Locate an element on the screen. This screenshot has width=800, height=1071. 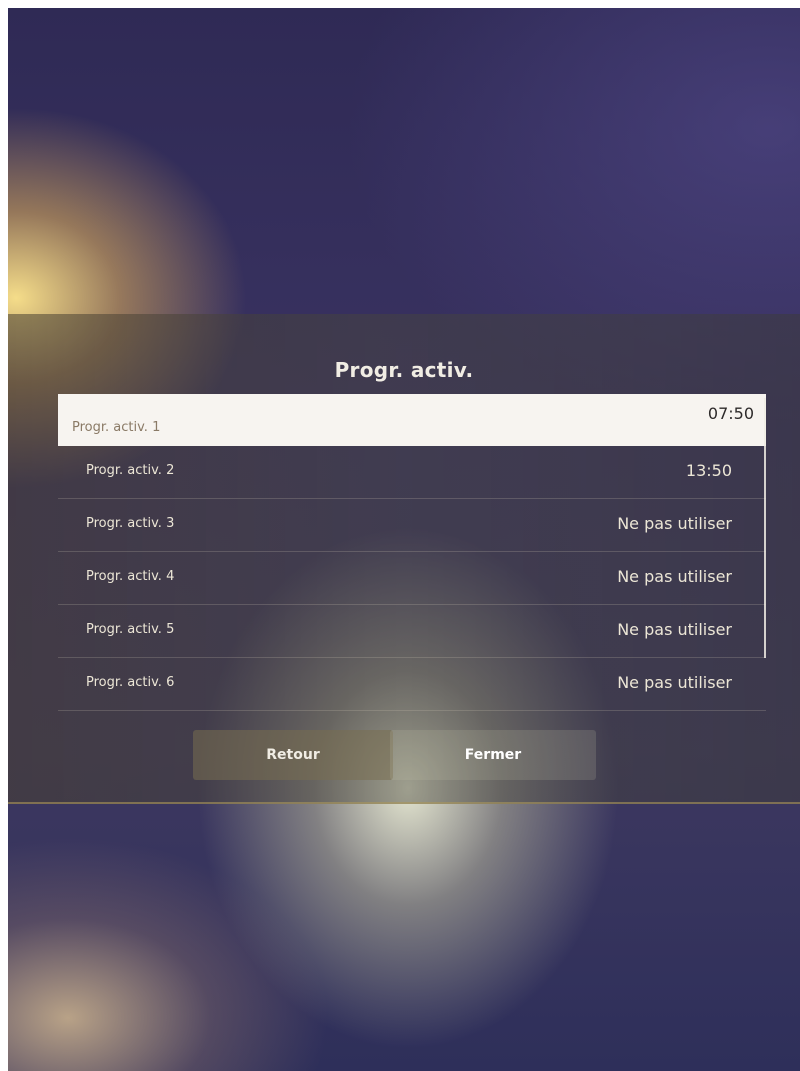
list-item-timer-2: Progr. activ. 2 13:50 is located at coordinates (412, 472).